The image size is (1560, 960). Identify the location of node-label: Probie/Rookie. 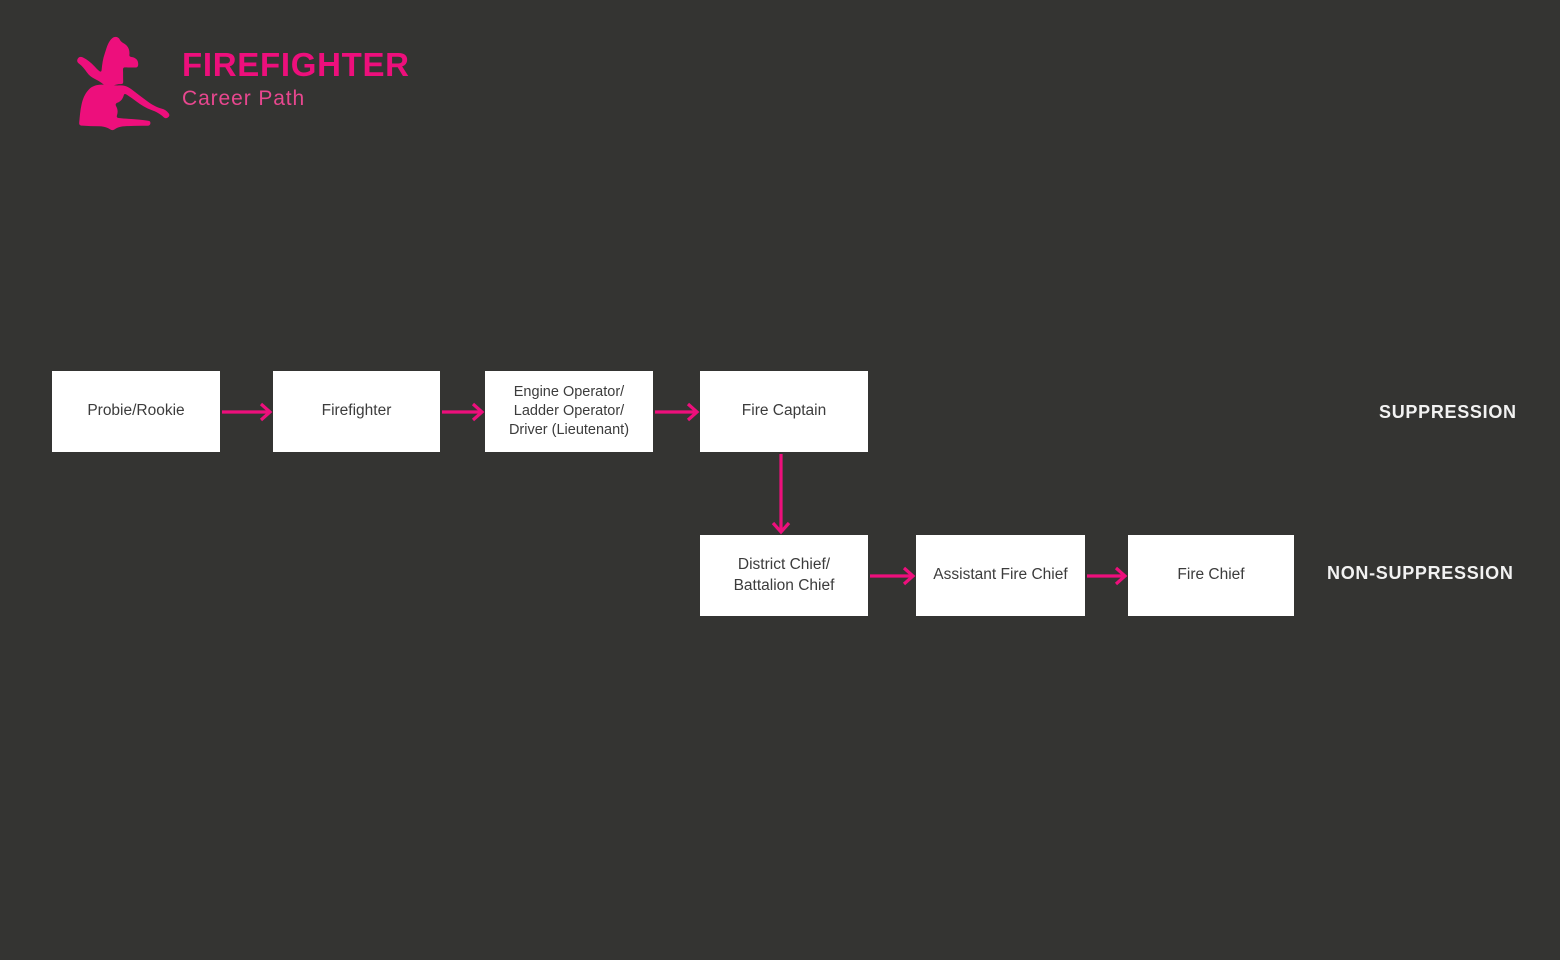
(136, 411).